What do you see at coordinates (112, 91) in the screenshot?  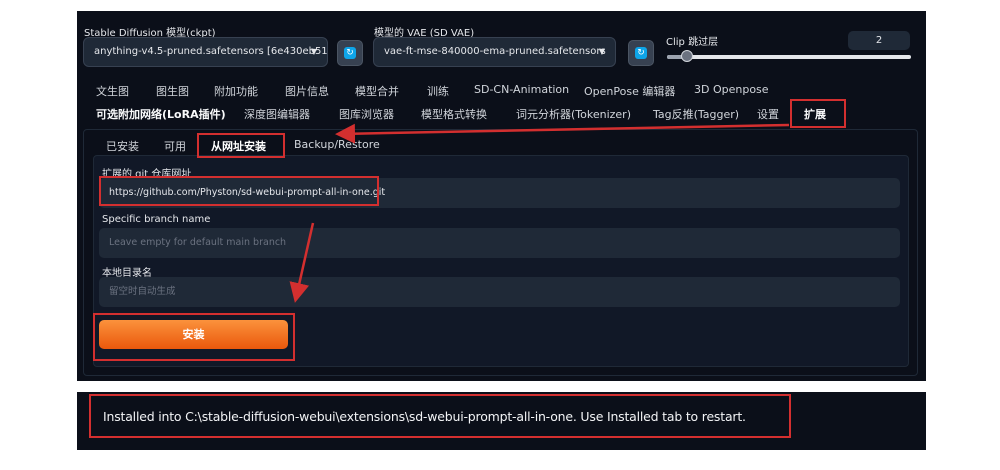 I see `tab-txt2img: 文生图` at bounding box center [112, 91].